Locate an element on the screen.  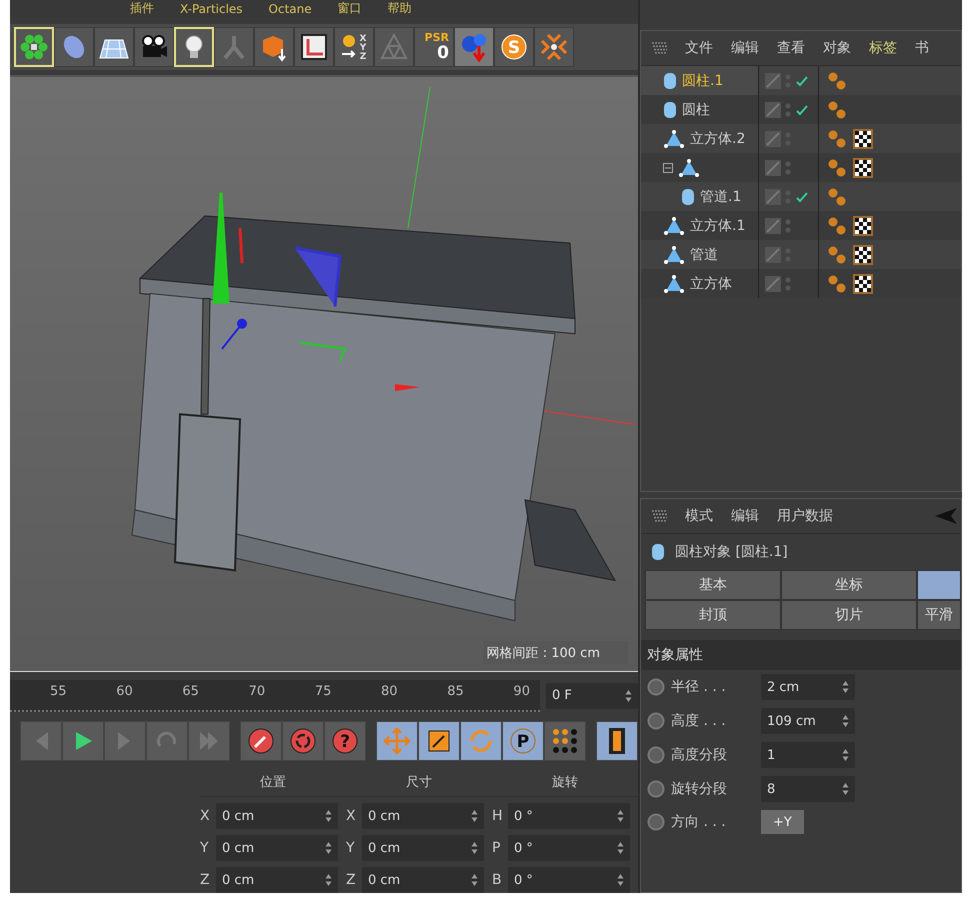
section-header: 对象属性 is located at coordinates (801, 655).